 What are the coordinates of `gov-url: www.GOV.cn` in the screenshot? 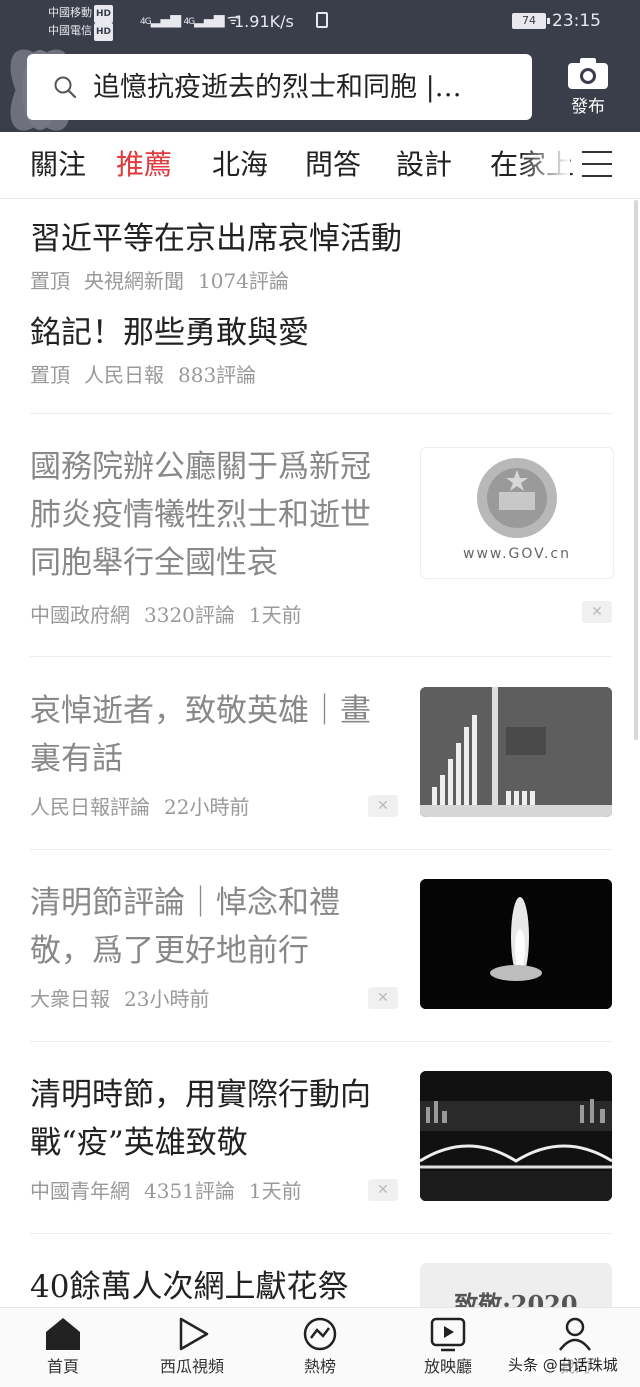 It's located at (517, 554).